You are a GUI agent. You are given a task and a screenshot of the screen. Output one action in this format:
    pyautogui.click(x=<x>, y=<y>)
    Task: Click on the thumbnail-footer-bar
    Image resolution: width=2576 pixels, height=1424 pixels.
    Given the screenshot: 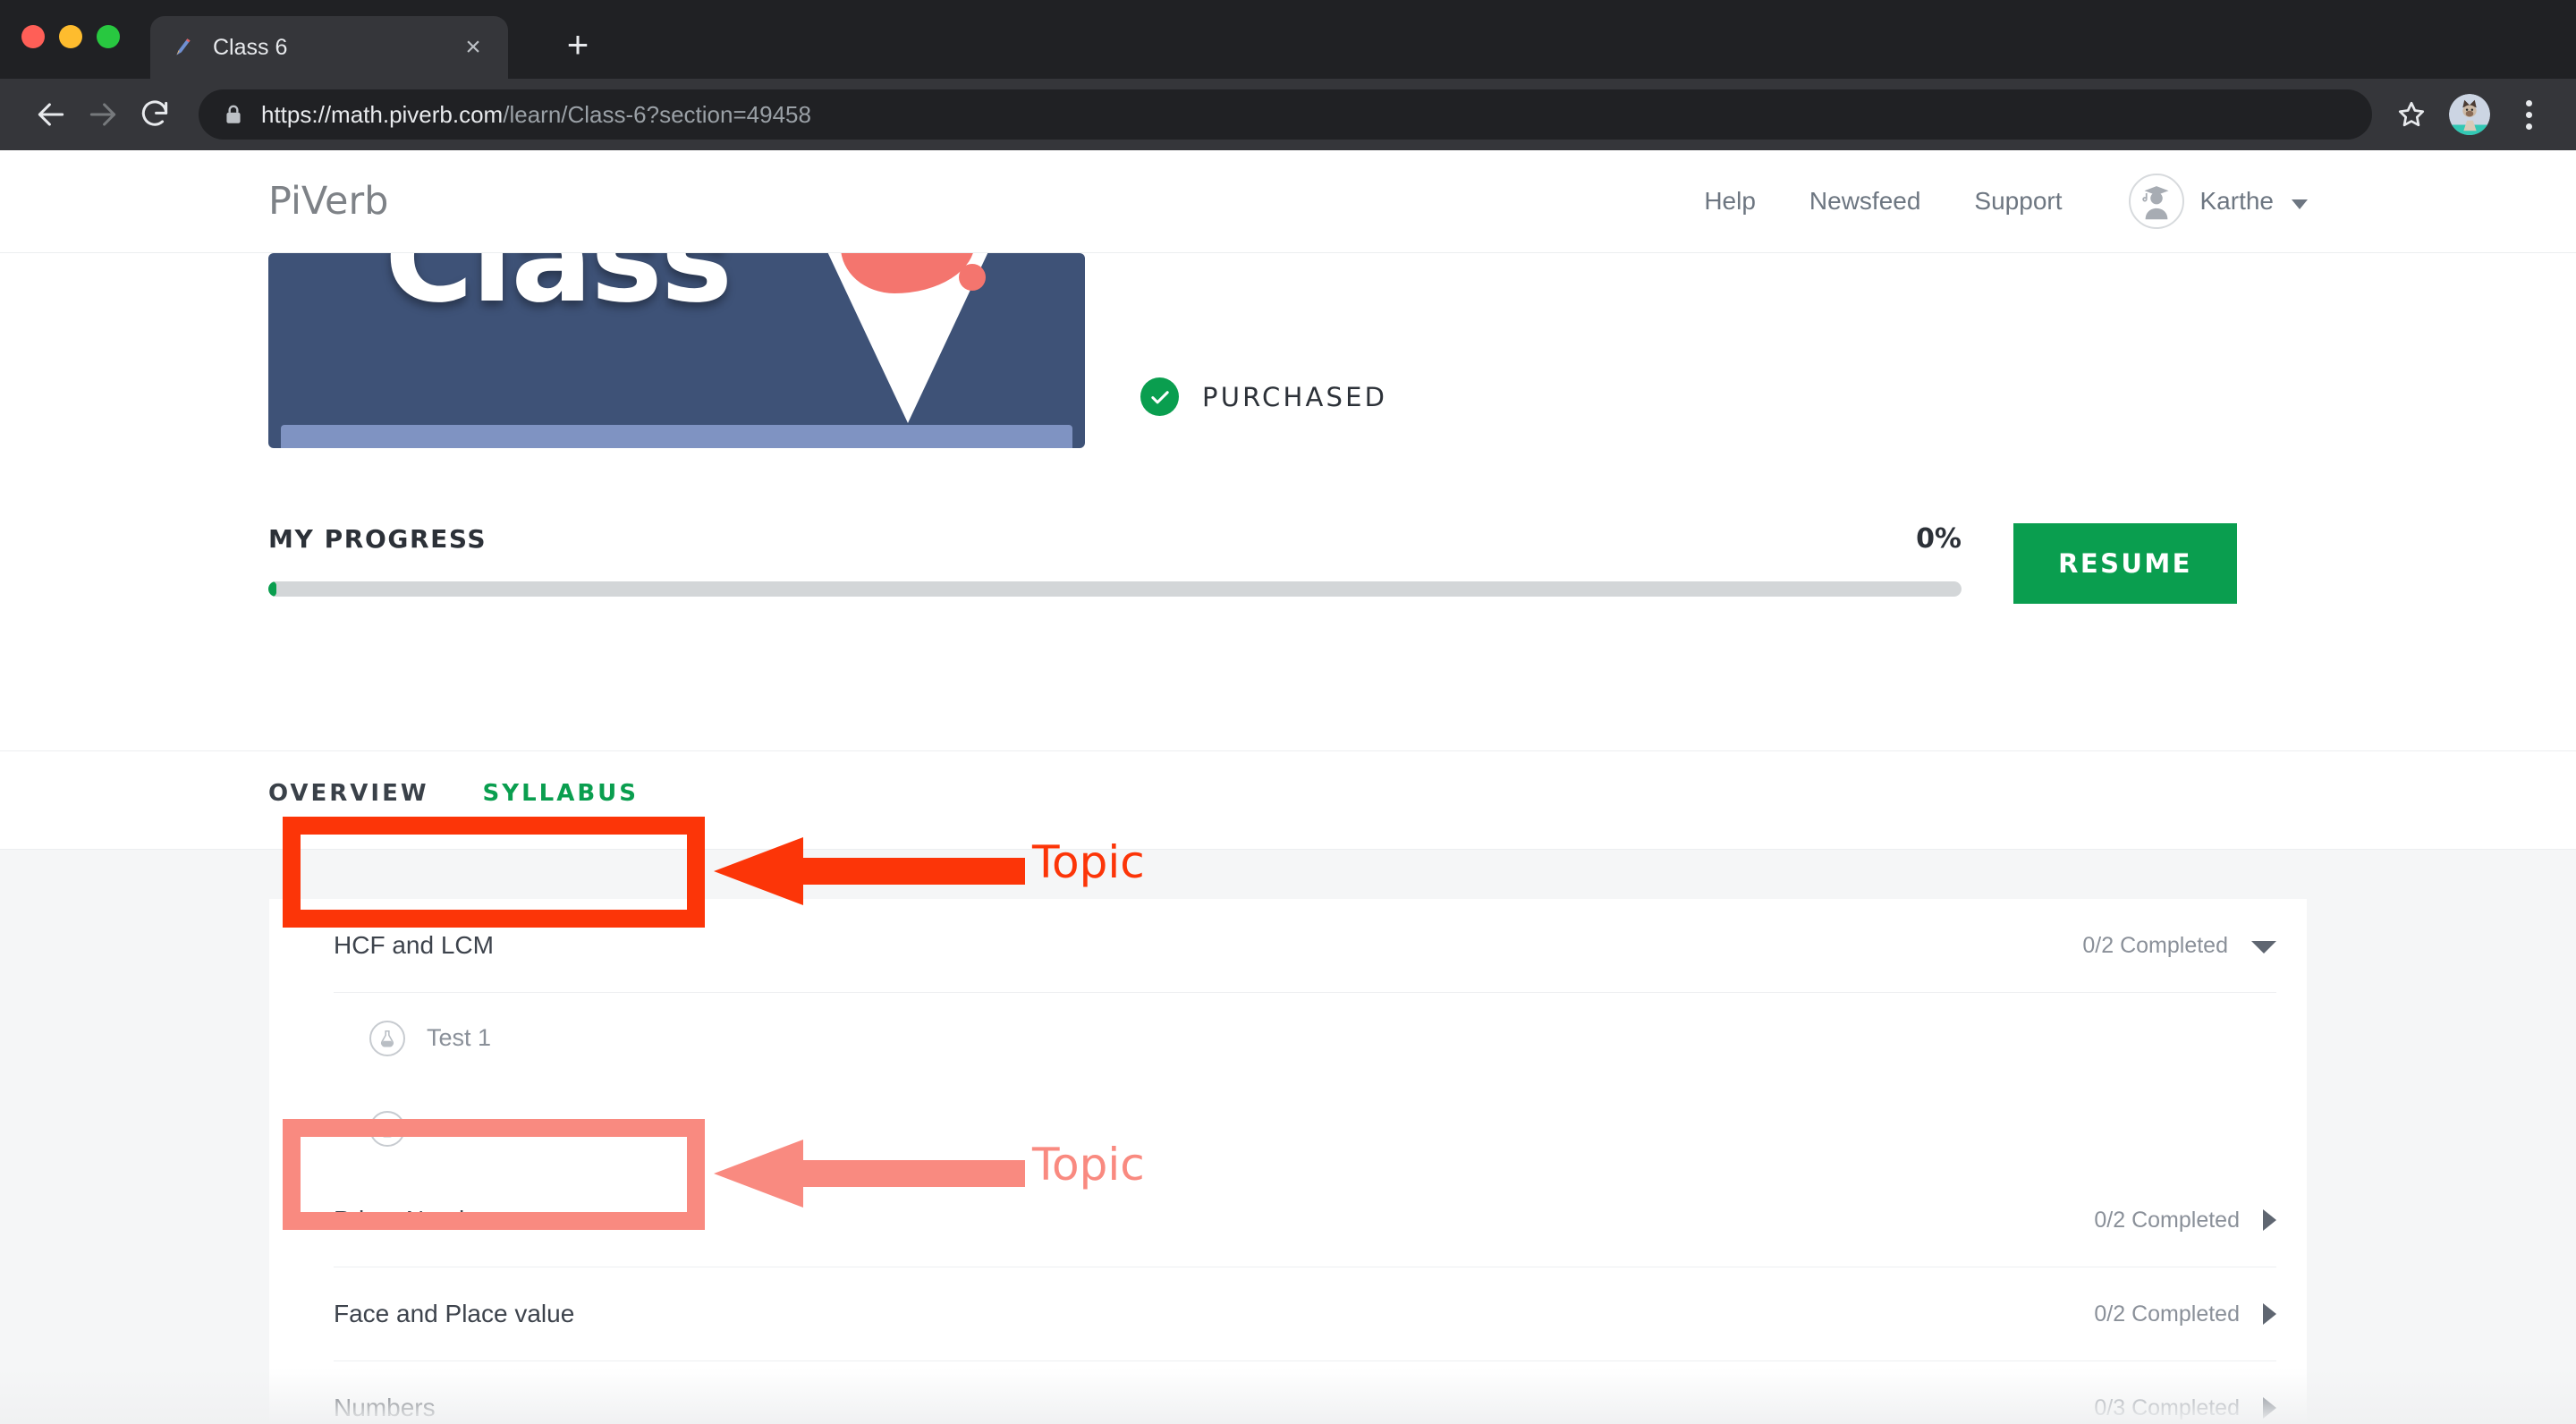 What is the action you would take?
    pyautogui.click(x=676, y=436)
    